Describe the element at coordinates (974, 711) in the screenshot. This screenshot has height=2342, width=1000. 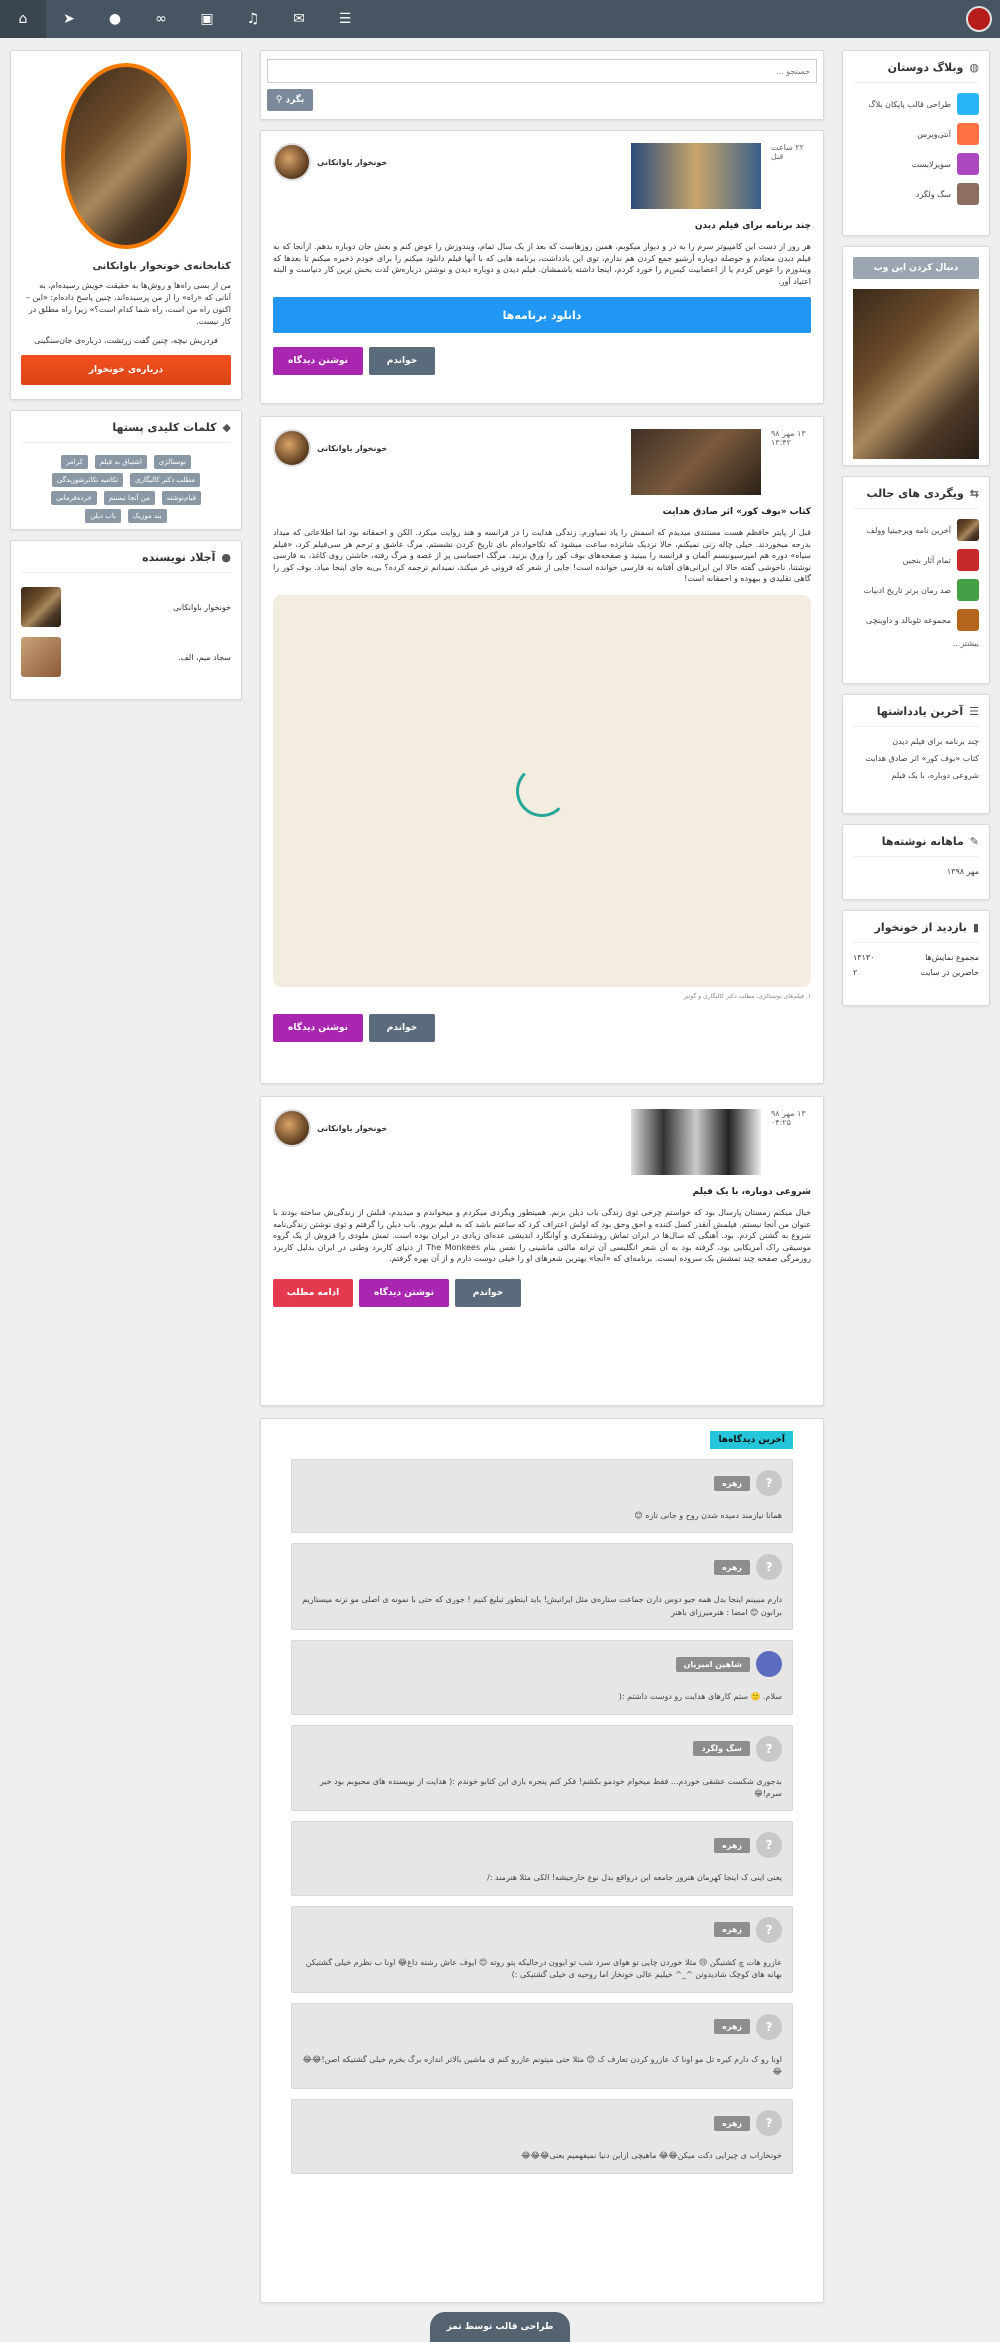
I see `list-icon: ☰` at that location.